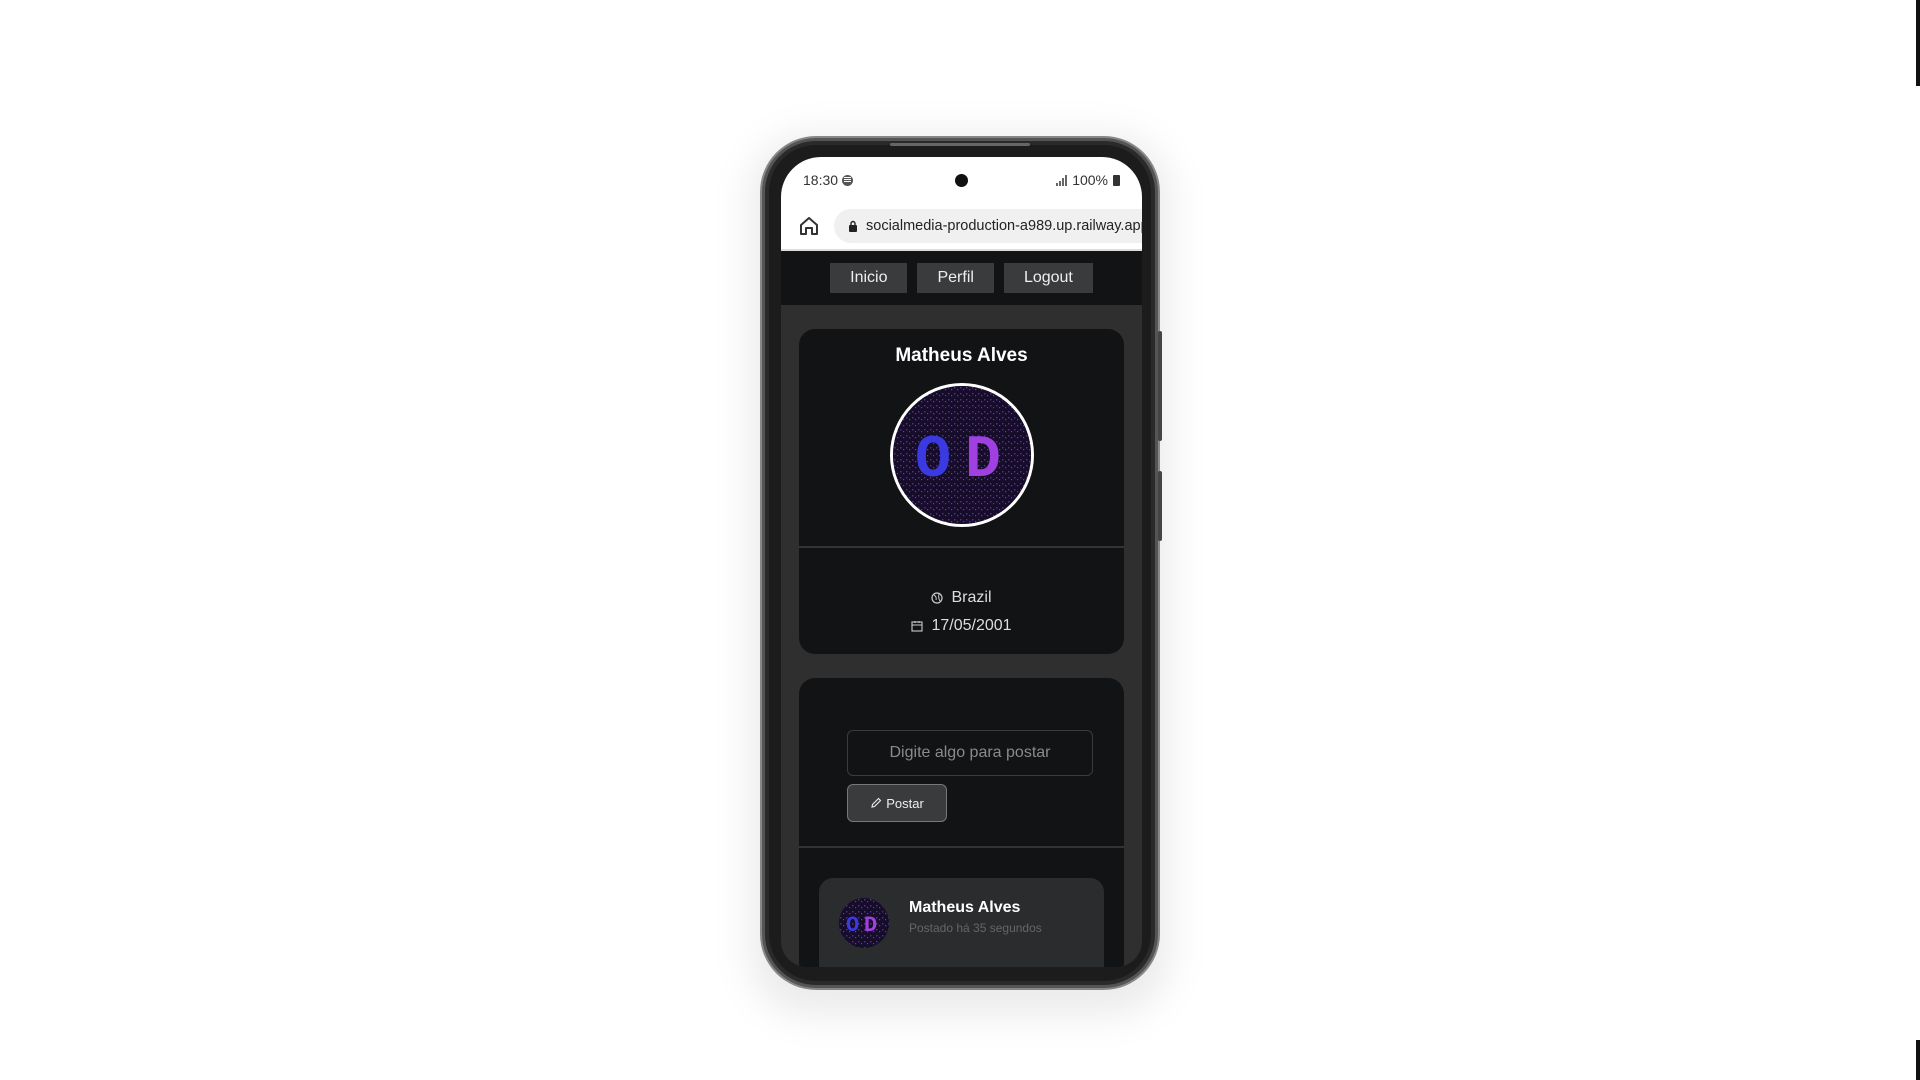  I want to click on post-author-avatar: O D, so click(864, 923).